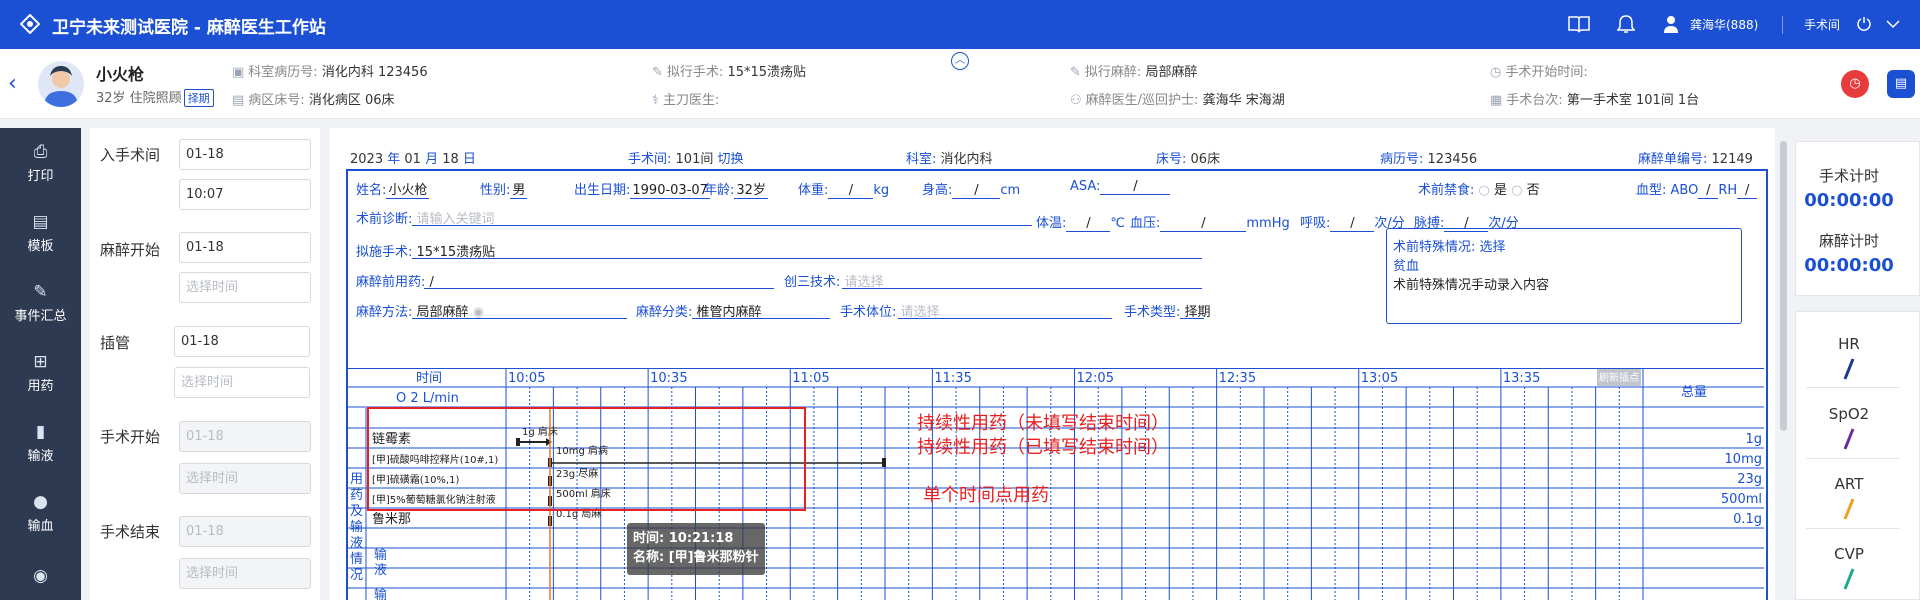 This screenshot has width=1920, height=600. What do you see at coordinates (238, 72) in the screenshot?
I see `folder-icon: ▣` at bounding box center [238, 72].